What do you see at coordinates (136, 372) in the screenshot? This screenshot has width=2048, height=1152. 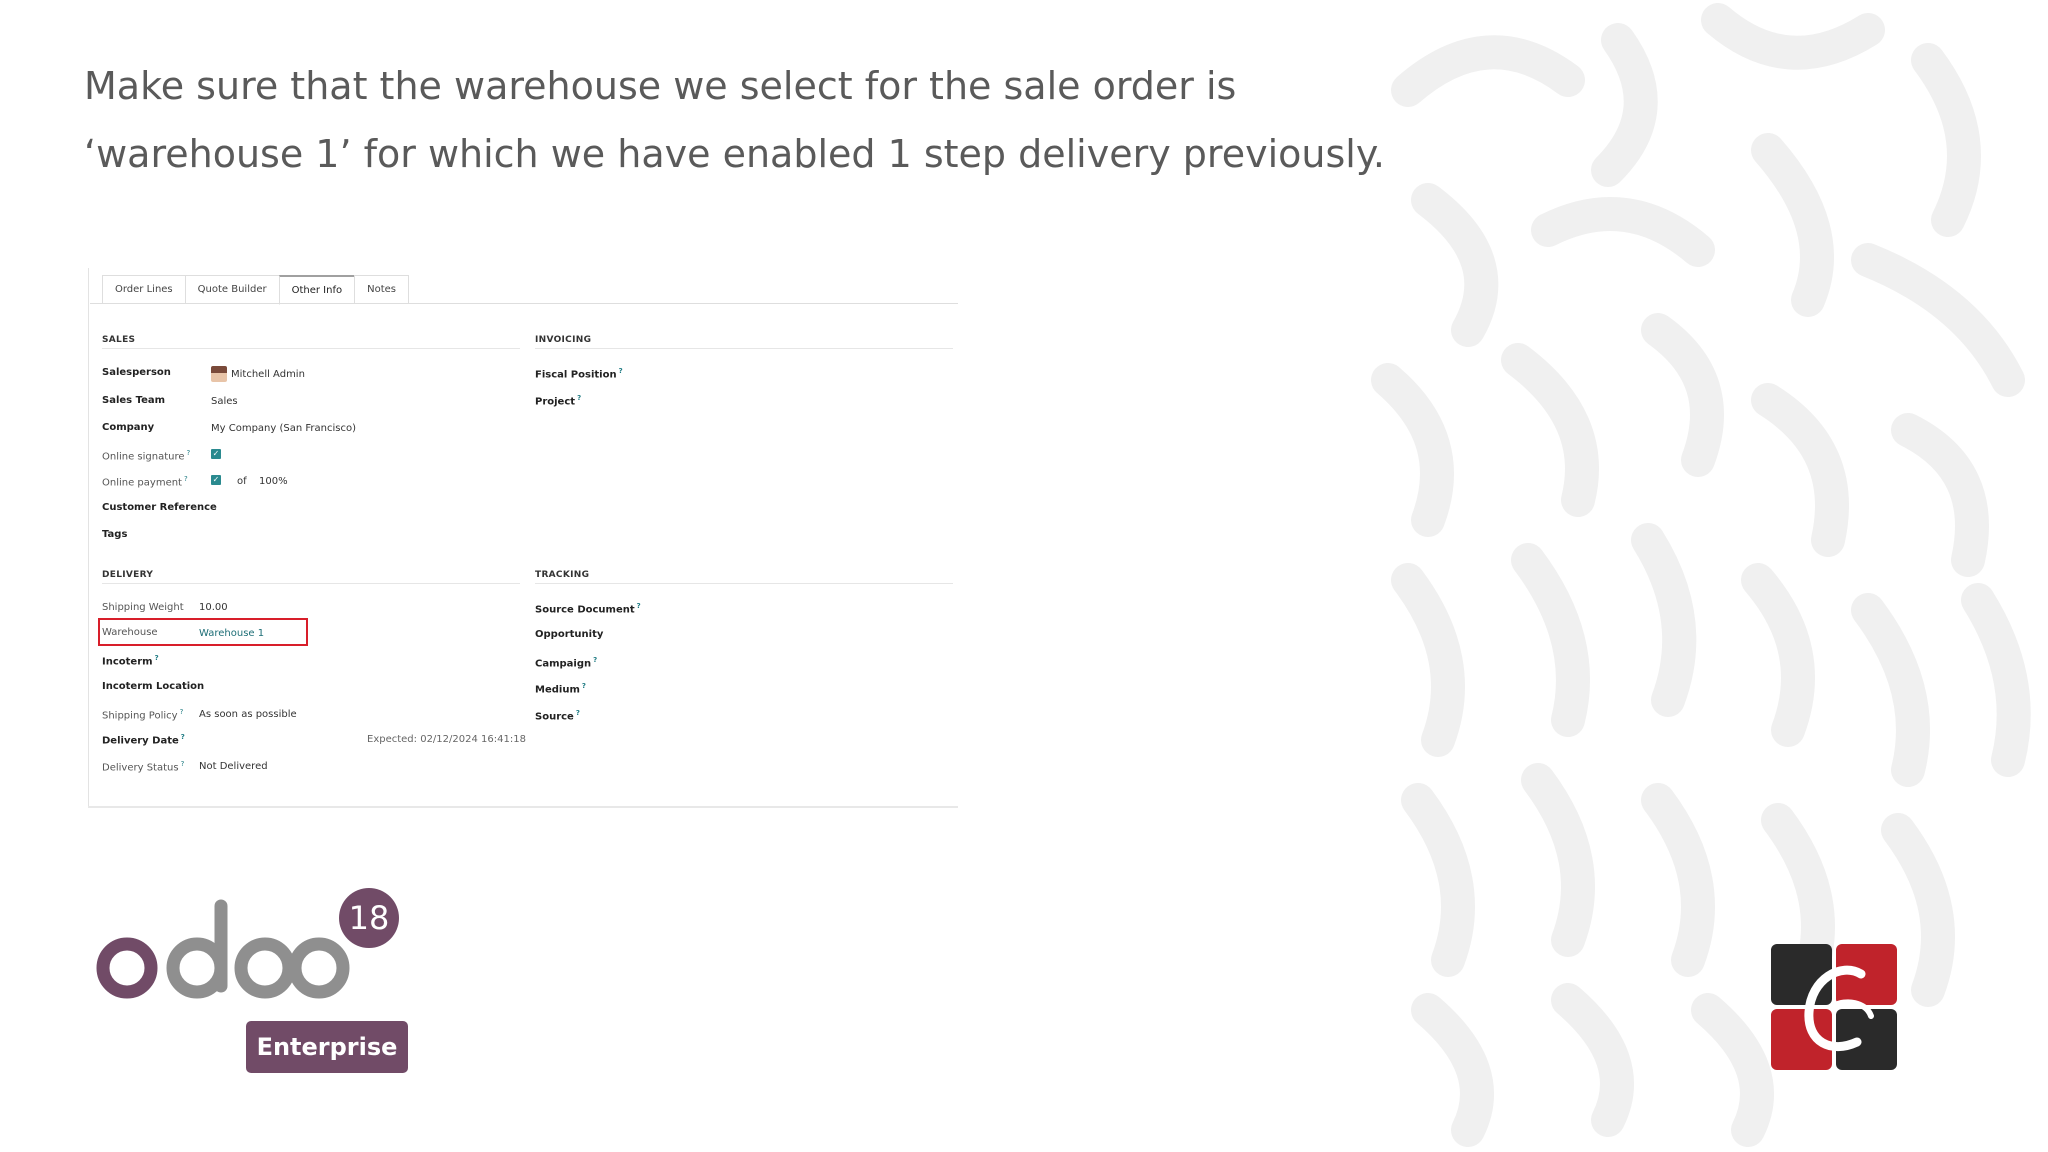 I see `salesperson-label: Salesperson` at bounding box center [136, 372].